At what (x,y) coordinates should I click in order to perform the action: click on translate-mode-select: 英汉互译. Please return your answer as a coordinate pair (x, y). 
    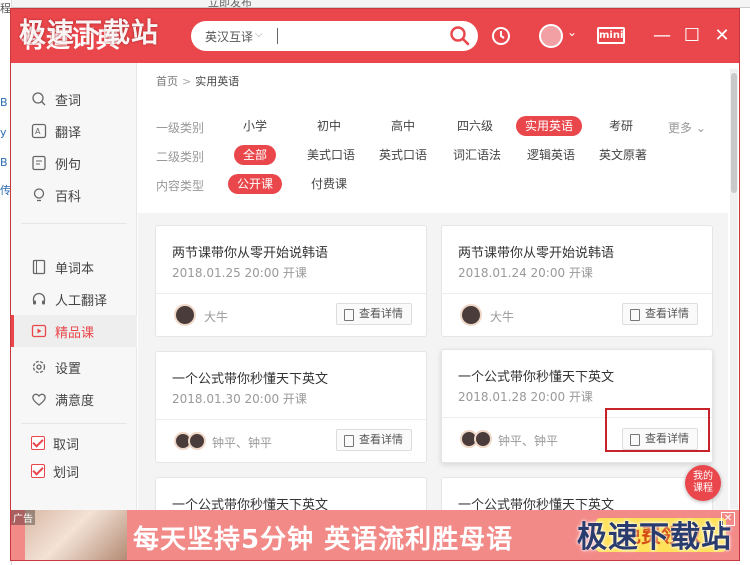
    Looking at the image, I should click on (229, 36).